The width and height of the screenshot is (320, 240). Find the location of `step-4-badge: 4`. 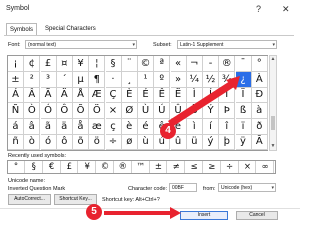

step-4-badge: 4 is located at coordinates (168, 131).